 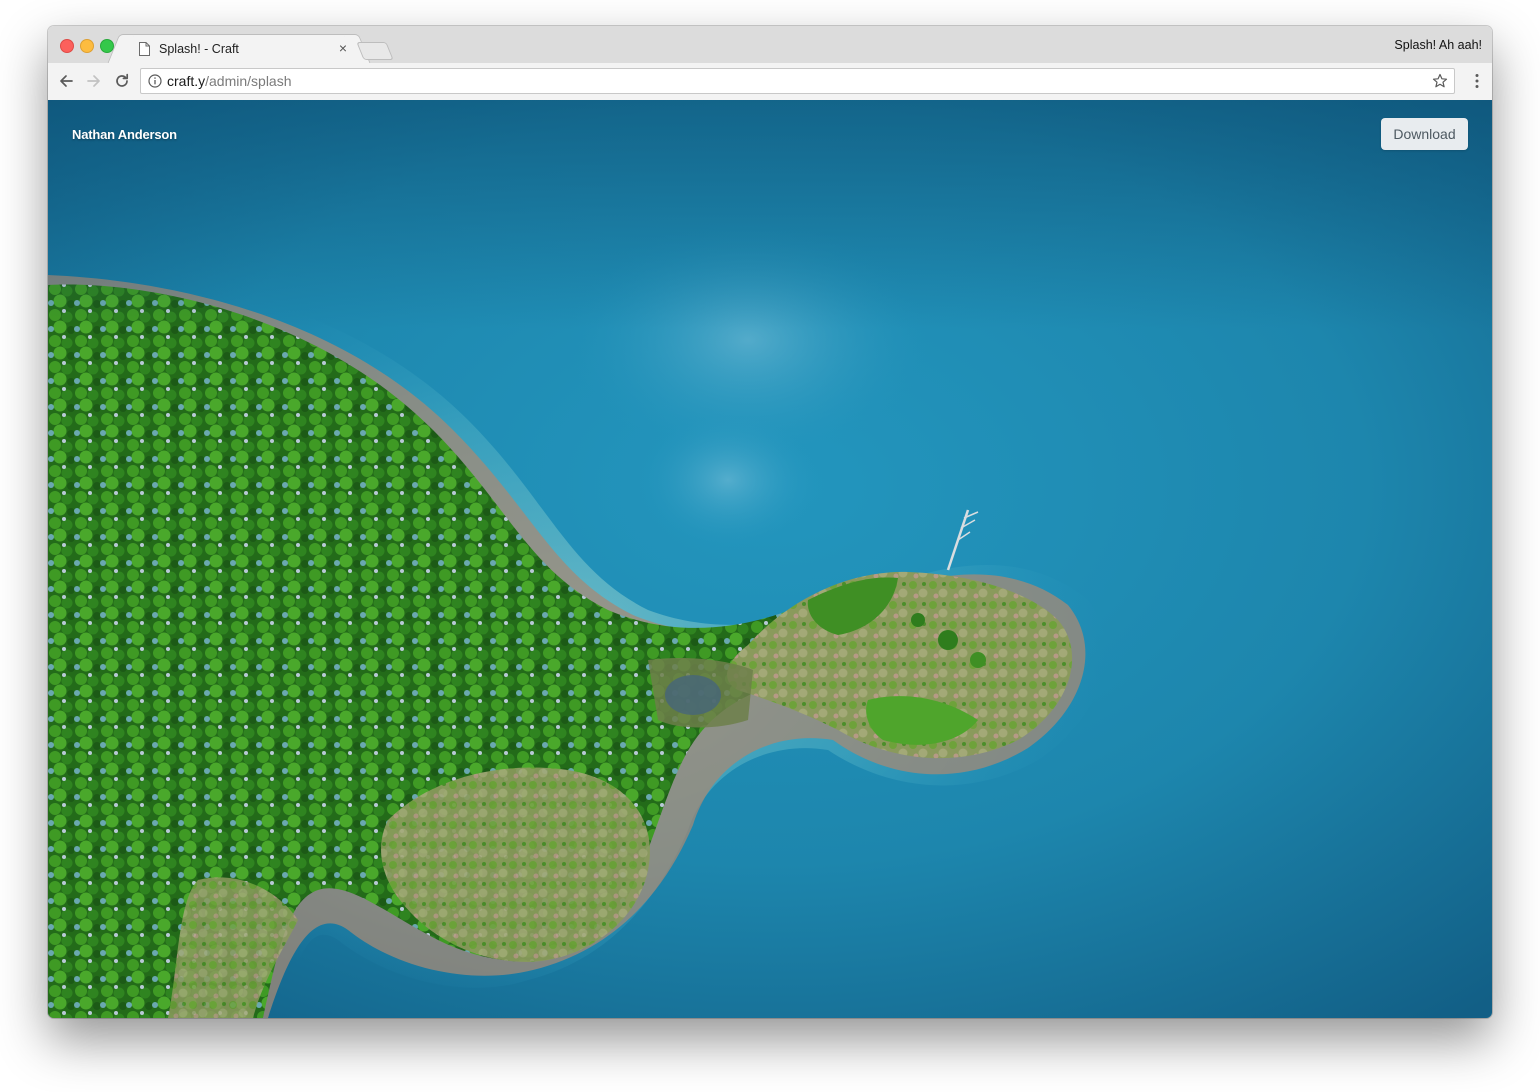 I want to click on tab-splash-craft: Splash! - Craft ×, so click(x=239, y=49).